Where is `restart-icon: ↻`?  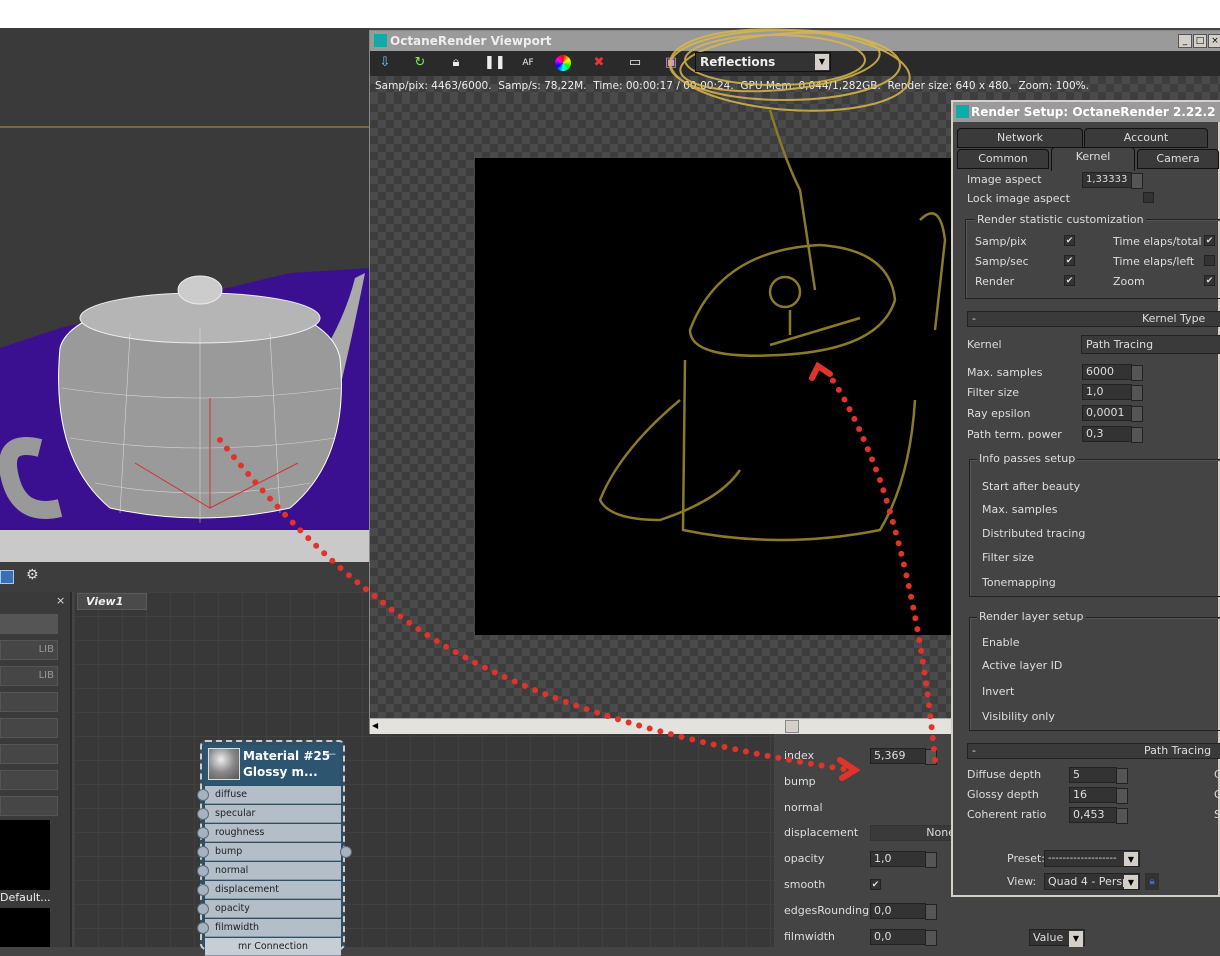 restart-icon: ↻ is located at coordinates (420, 63).